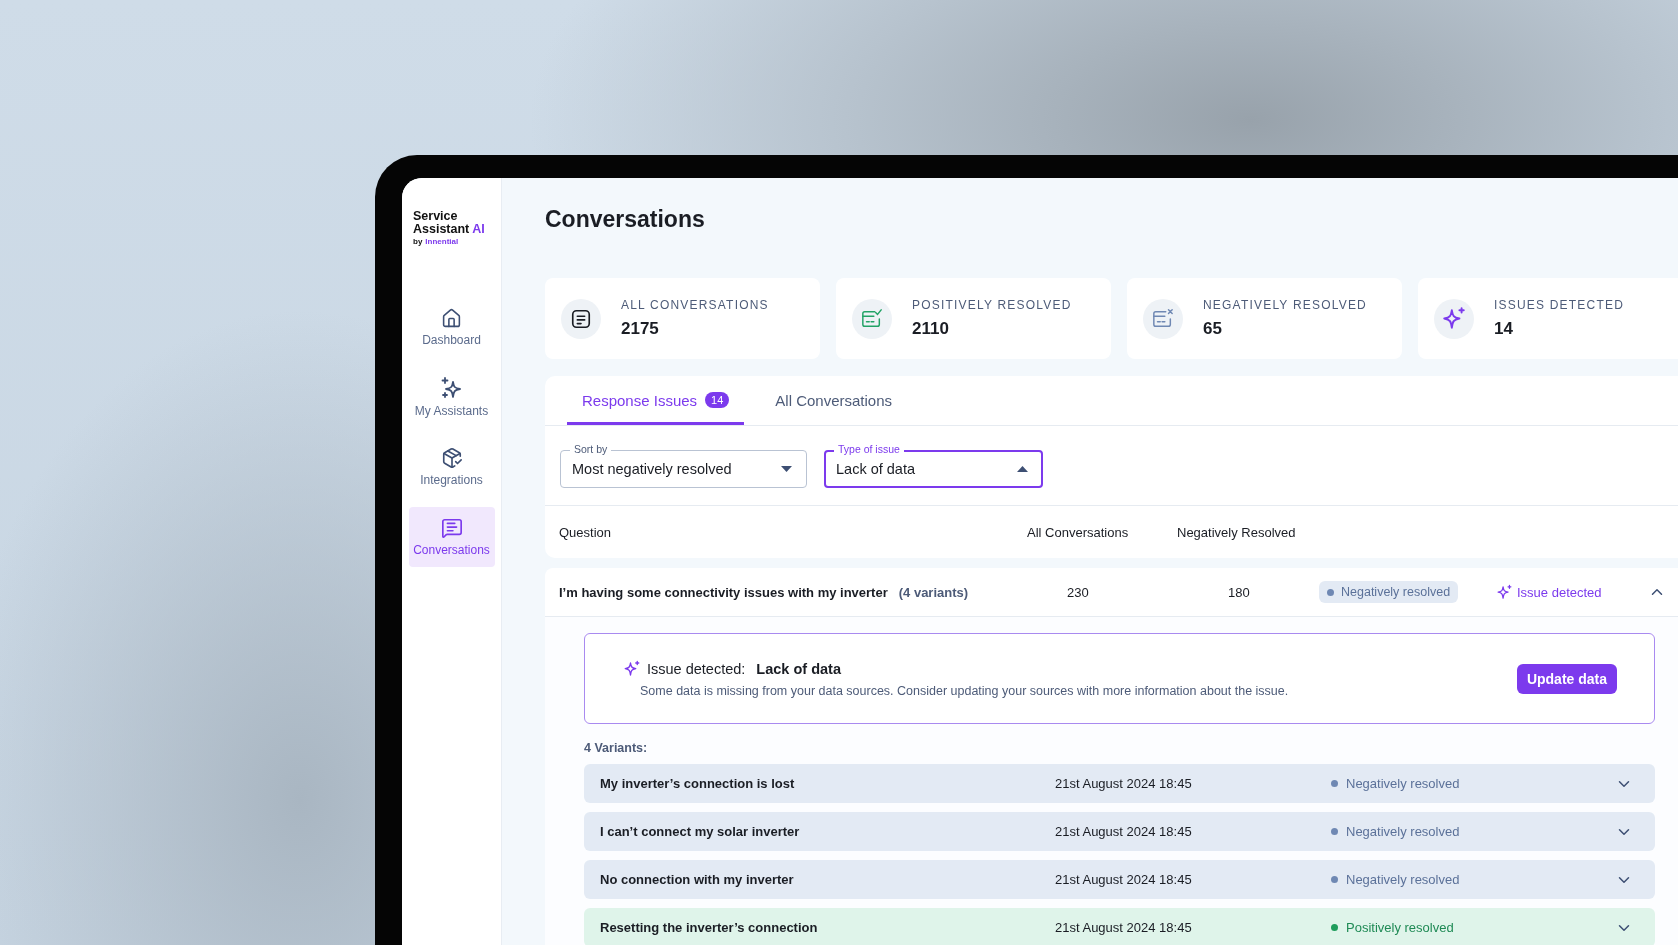  I want to click on count-badge: 14, so click(717, 400).